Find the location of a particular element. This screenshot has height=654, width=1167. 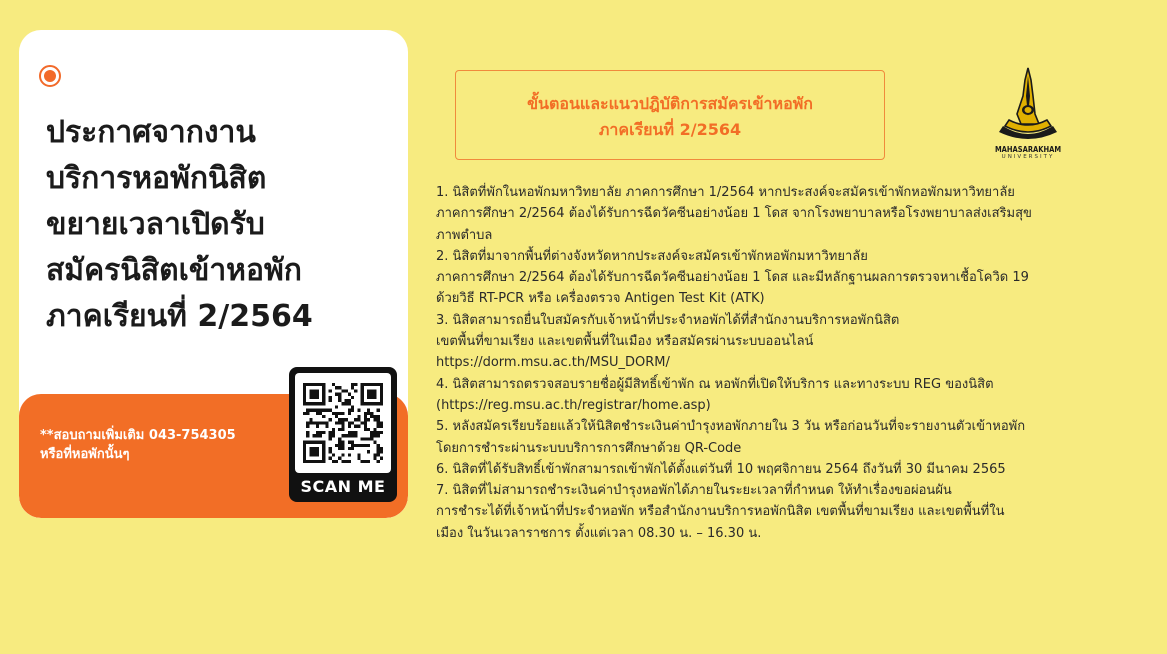

step-line: ภาพตำบล is located at coordinates (464, 235).